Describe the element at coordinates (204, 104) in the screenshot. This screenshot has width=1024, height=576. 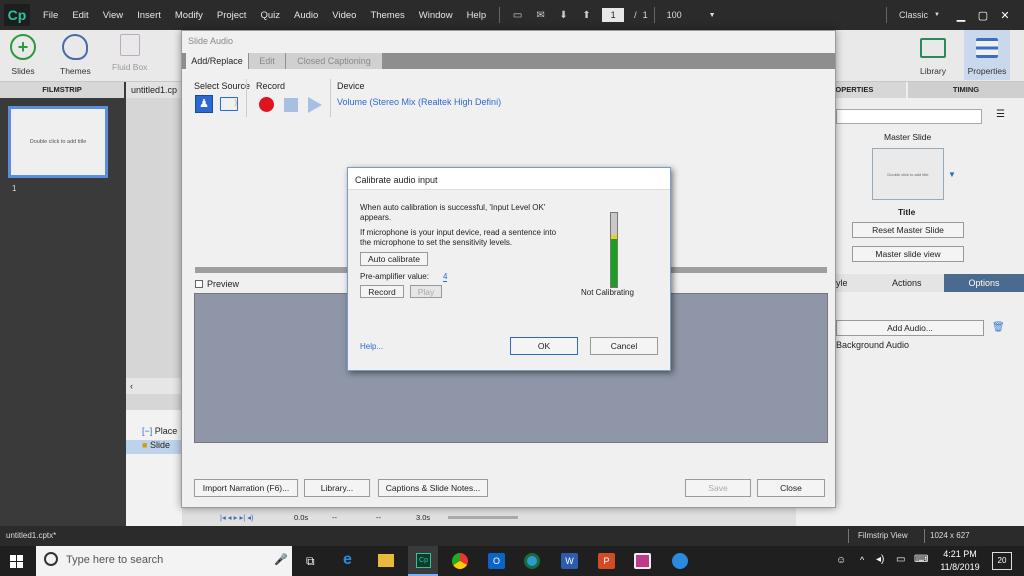
I see `microphone-source-icon: ♟` at that location.